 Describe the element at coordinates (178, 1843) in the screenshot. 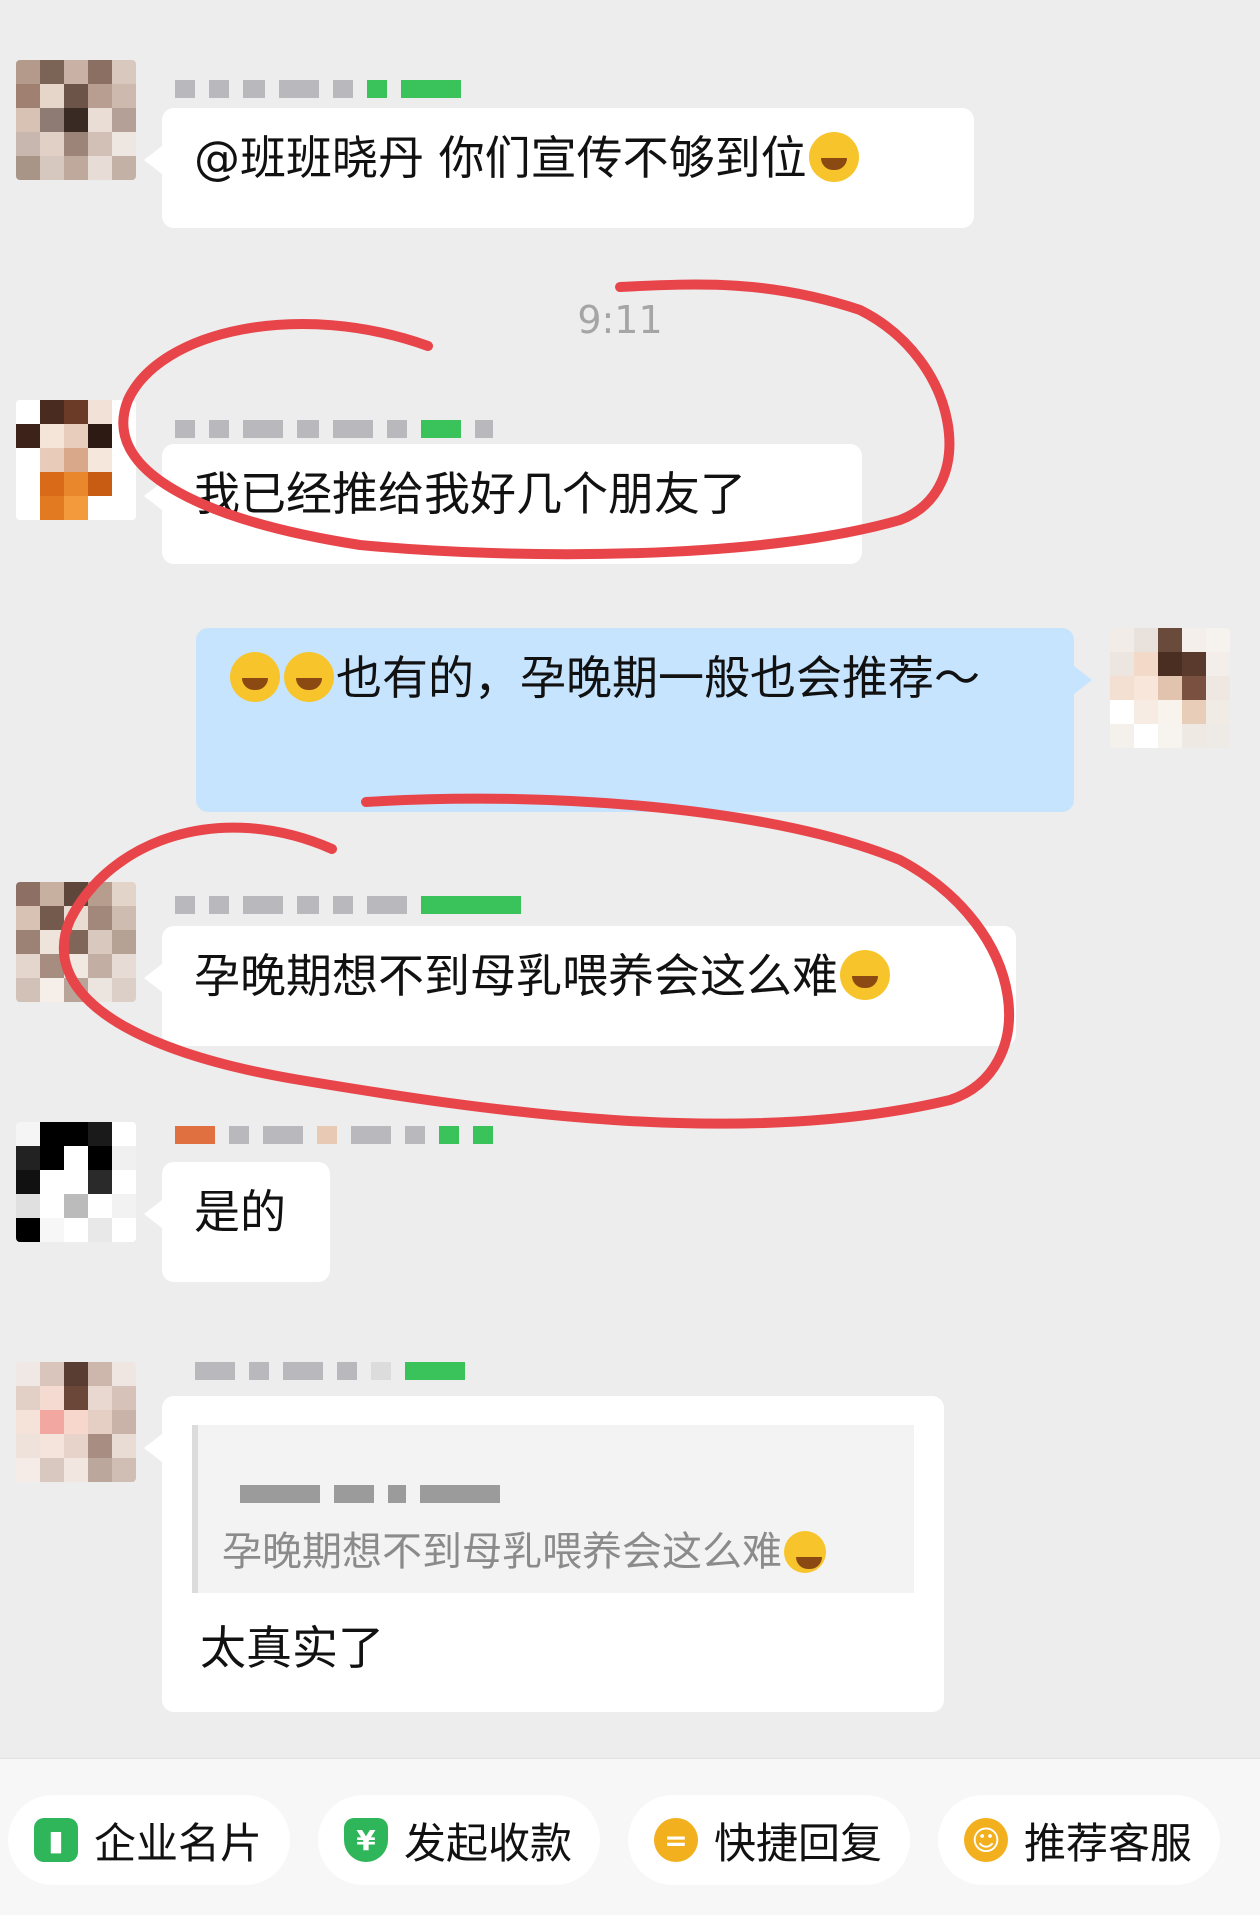

I see `business-card-label: 企业名片` at that location.